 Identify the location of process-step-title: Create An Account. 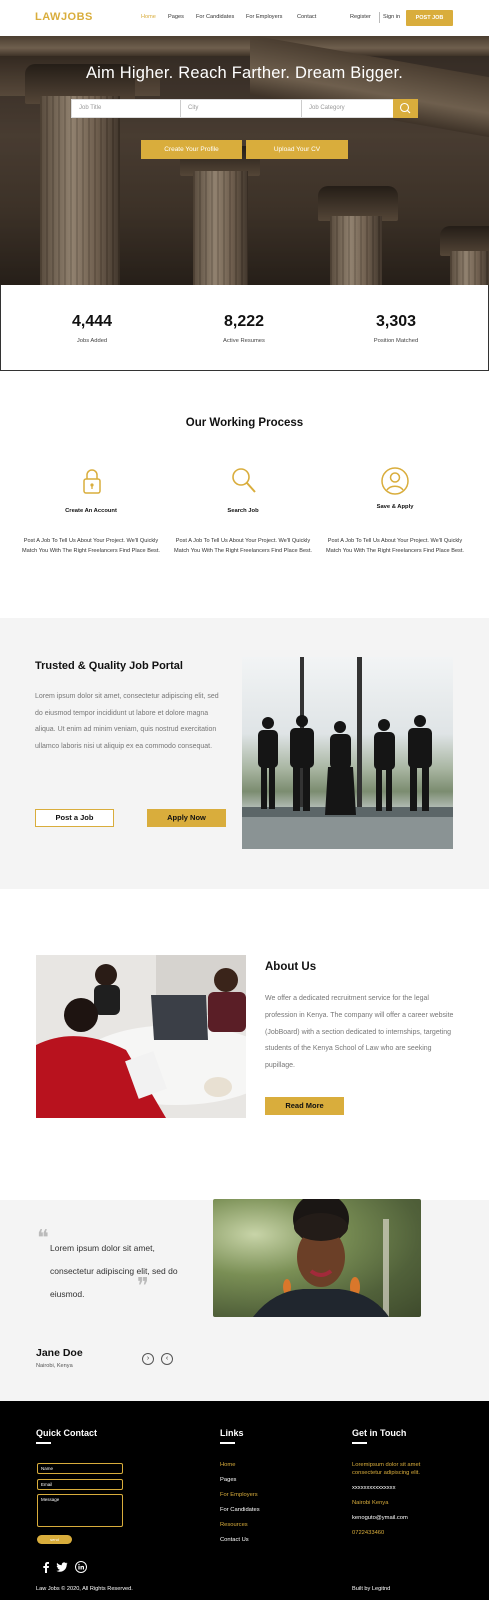
(91, 511).